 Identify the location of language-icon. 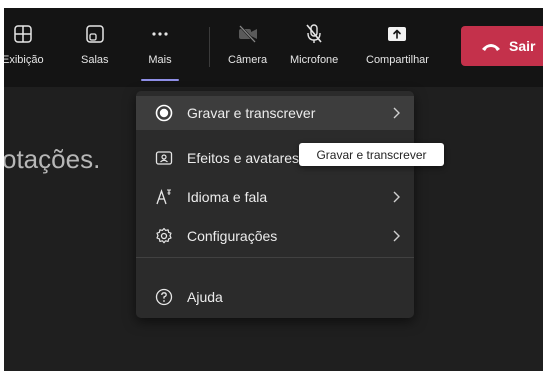
(164, 197).